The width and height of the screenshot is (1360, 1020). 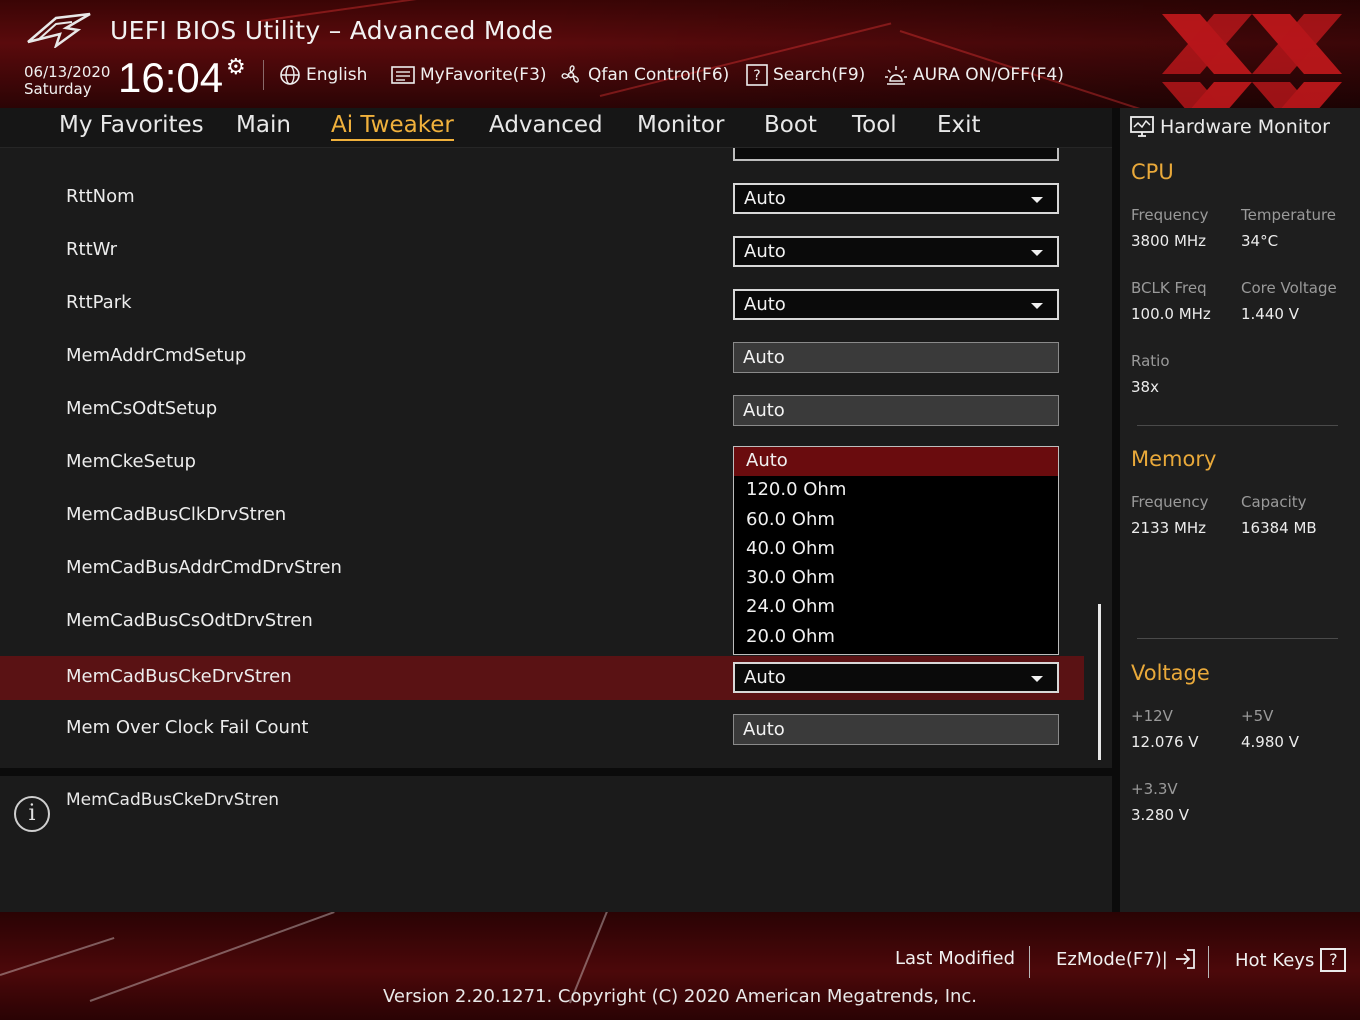 I want to click on tab-ai-tweaker: Ai Tweaker, so click(x=392, y=126).